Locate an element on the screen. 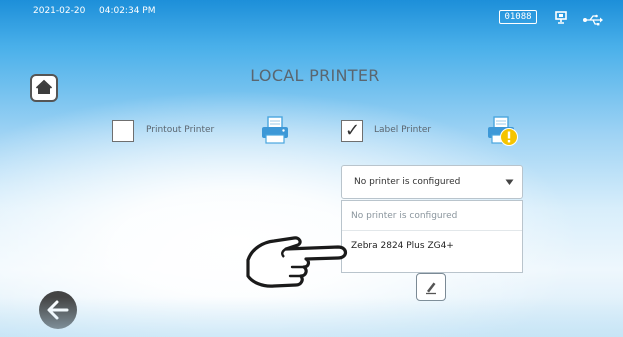 This screenshot has height=337, width=623. monitor-connection-icon is located at coordinates (561, 19).